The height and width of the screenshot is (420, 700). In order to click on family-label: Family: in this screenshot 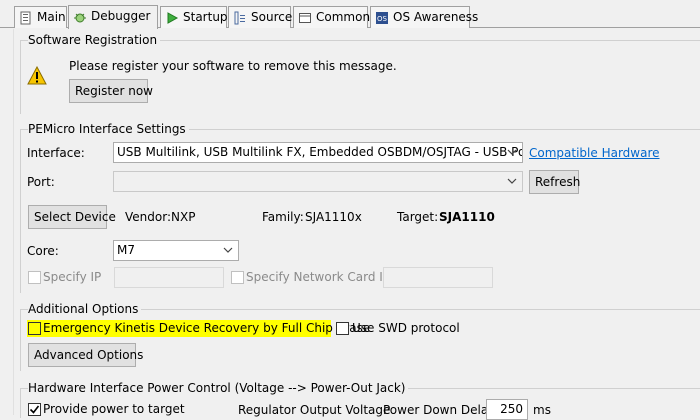, I will do `click(283, 217)`.